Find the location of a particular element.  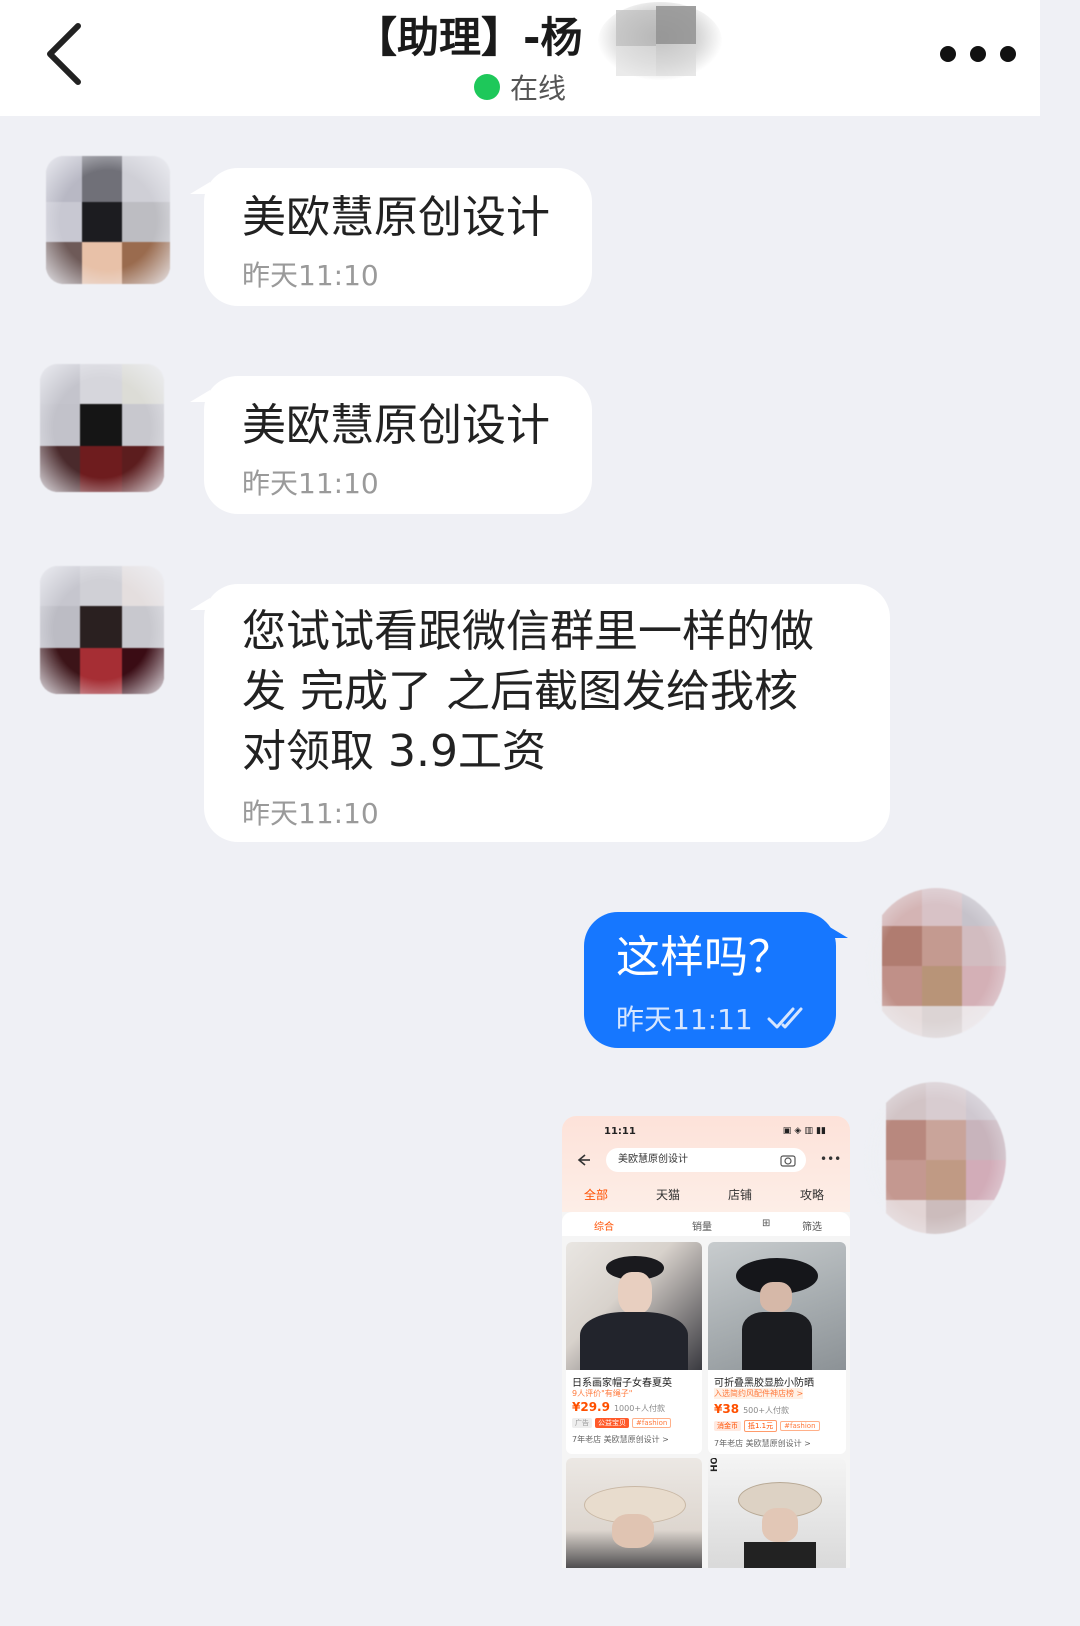

product-tags: 消金币 抵1.1元 #fashion is located at coordinates (768, 1426).